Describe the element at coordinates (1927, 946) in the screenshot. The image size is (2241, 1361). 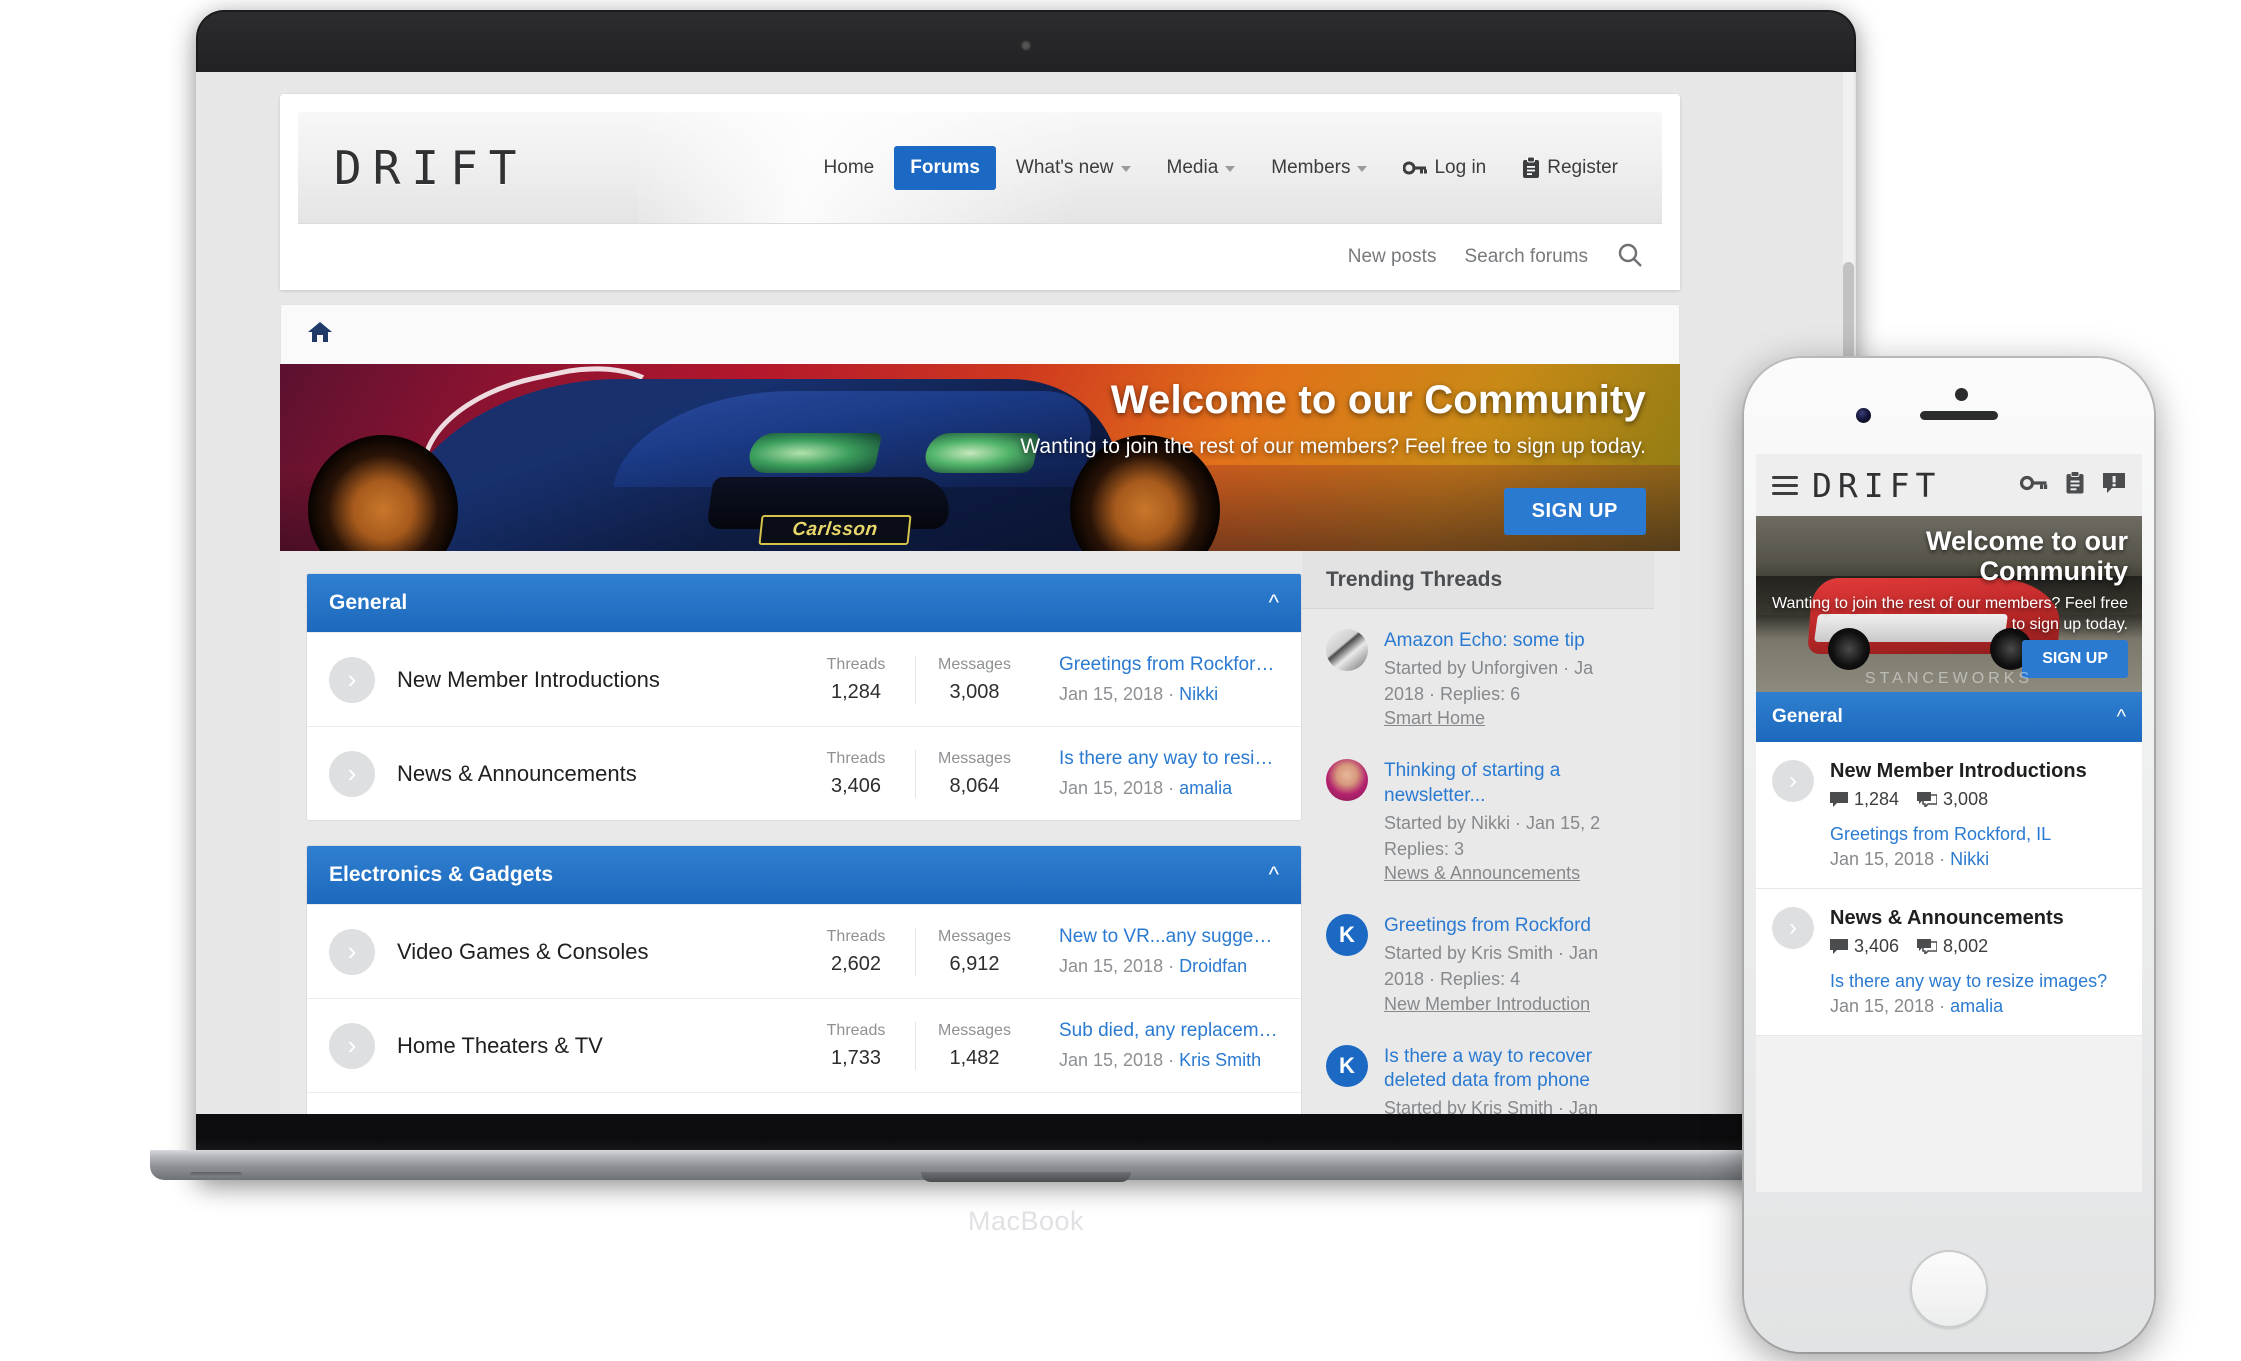
I see `message-icon` at that location.